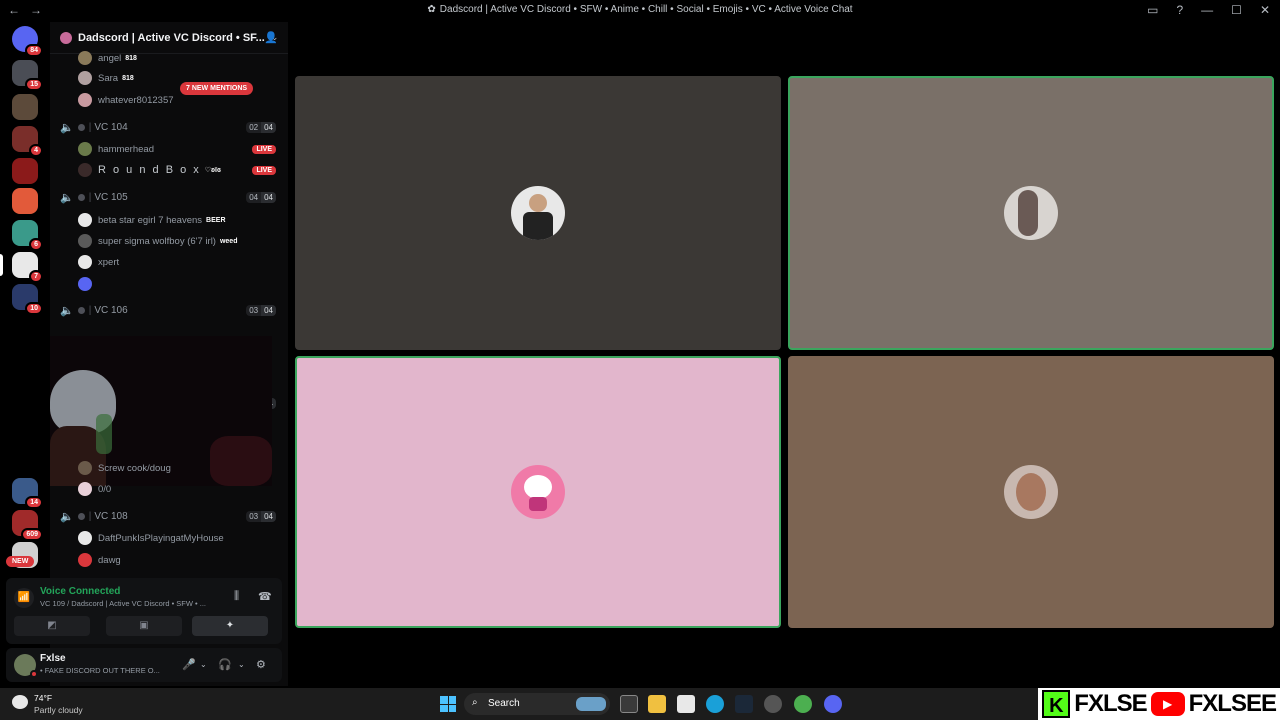  What do you see at coordinates (32, 534) in the screenshot?
I see `mention-badge: 609` at bounding box center [32, 534].